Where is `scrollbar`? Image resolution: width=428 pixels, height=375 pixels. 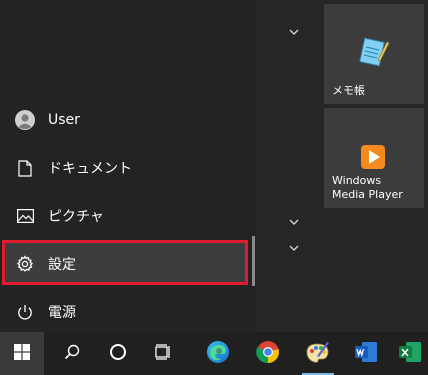 scrollbar is located at coordinates (253, 261).